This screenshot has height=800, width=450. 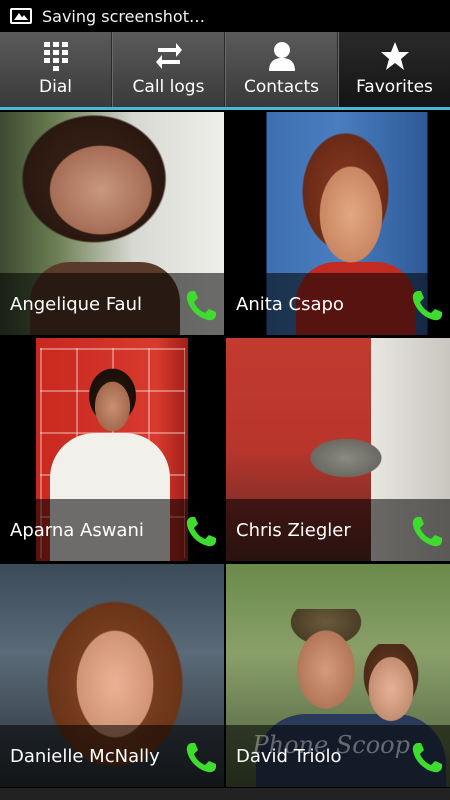 What do you see at coordinates (338, 675) in the screenshot?
I see `favorite-tile-david-triolo: David Triolo Phone Scoop` at bounding box center [338, 675].